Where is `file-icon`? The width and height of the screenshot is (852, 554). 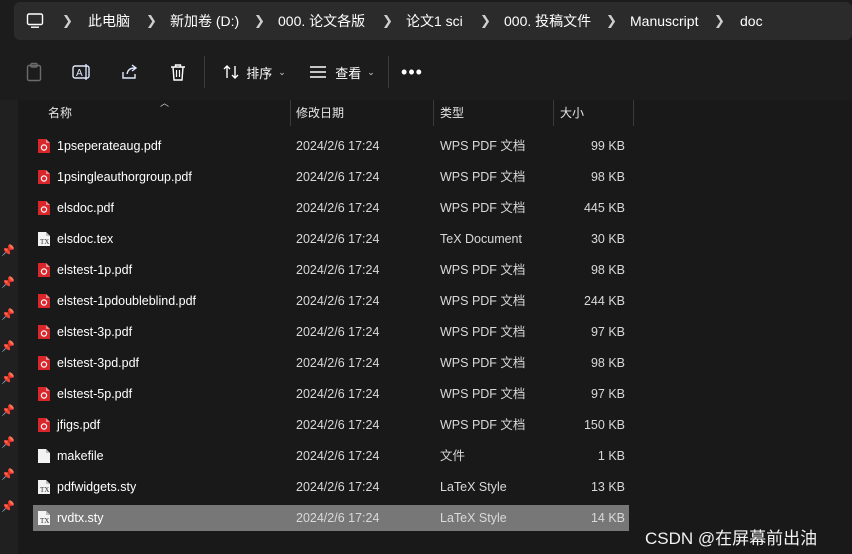 file-icon is located at coordinates (44, 456).